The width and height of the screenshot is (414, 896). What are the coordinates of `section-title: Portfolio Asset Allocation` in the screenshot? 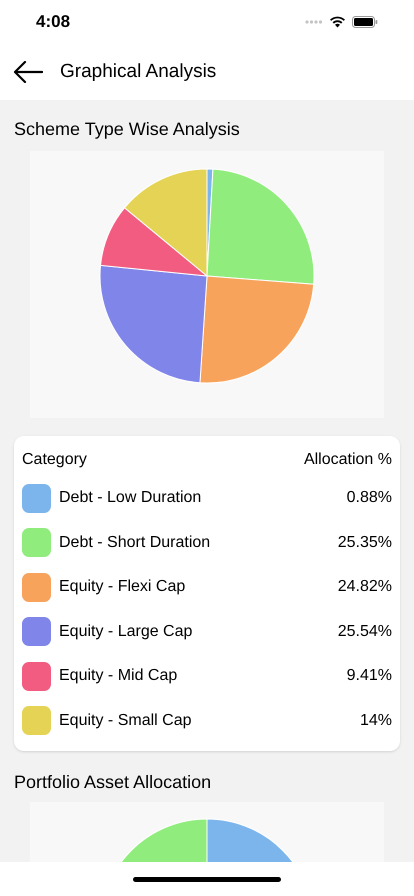 It's located at (113, 782).